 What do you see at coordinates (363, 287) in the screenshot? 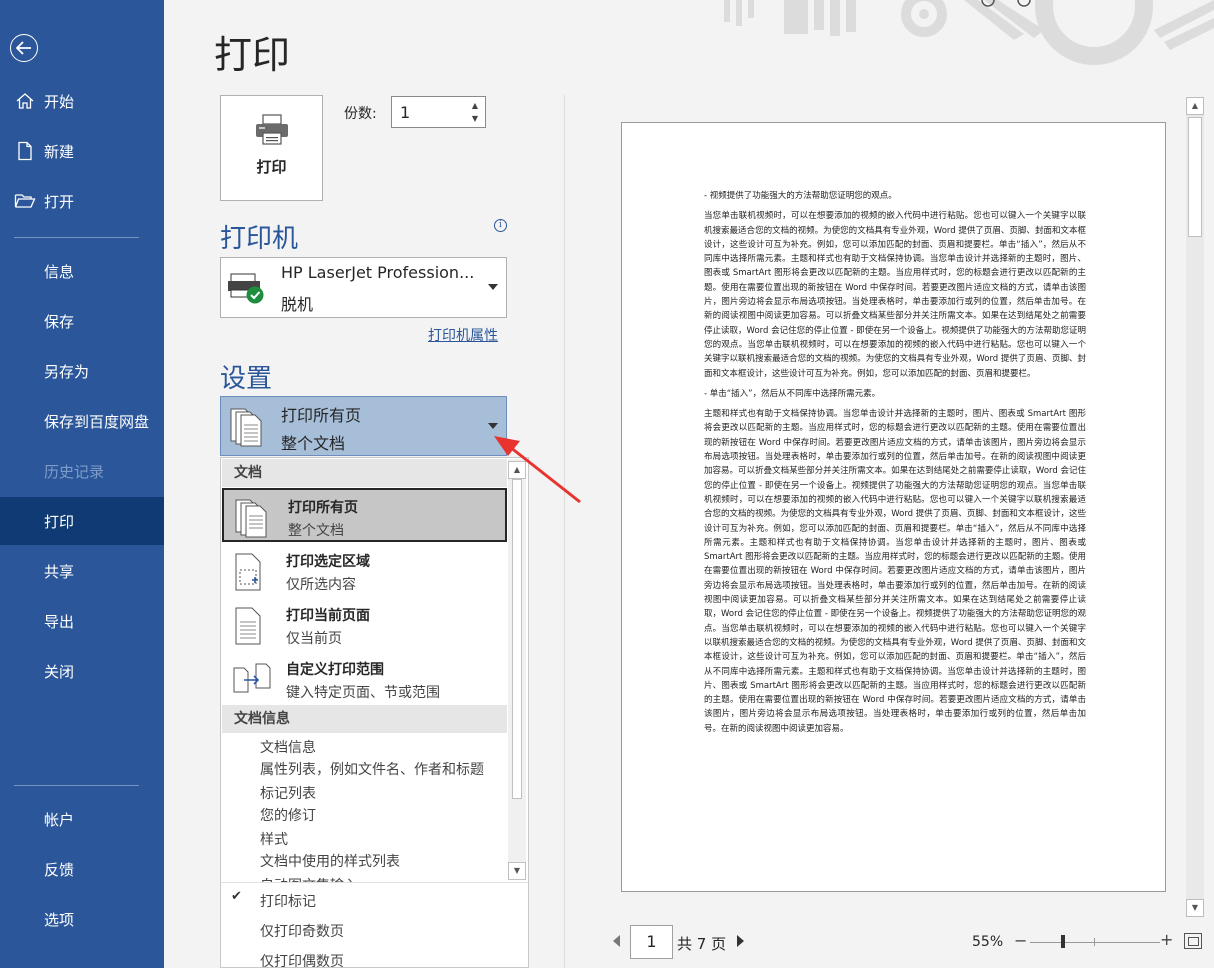
I see `printer-select: HP LaserJet Profession... 脱机` at bounding box center [363, 287].